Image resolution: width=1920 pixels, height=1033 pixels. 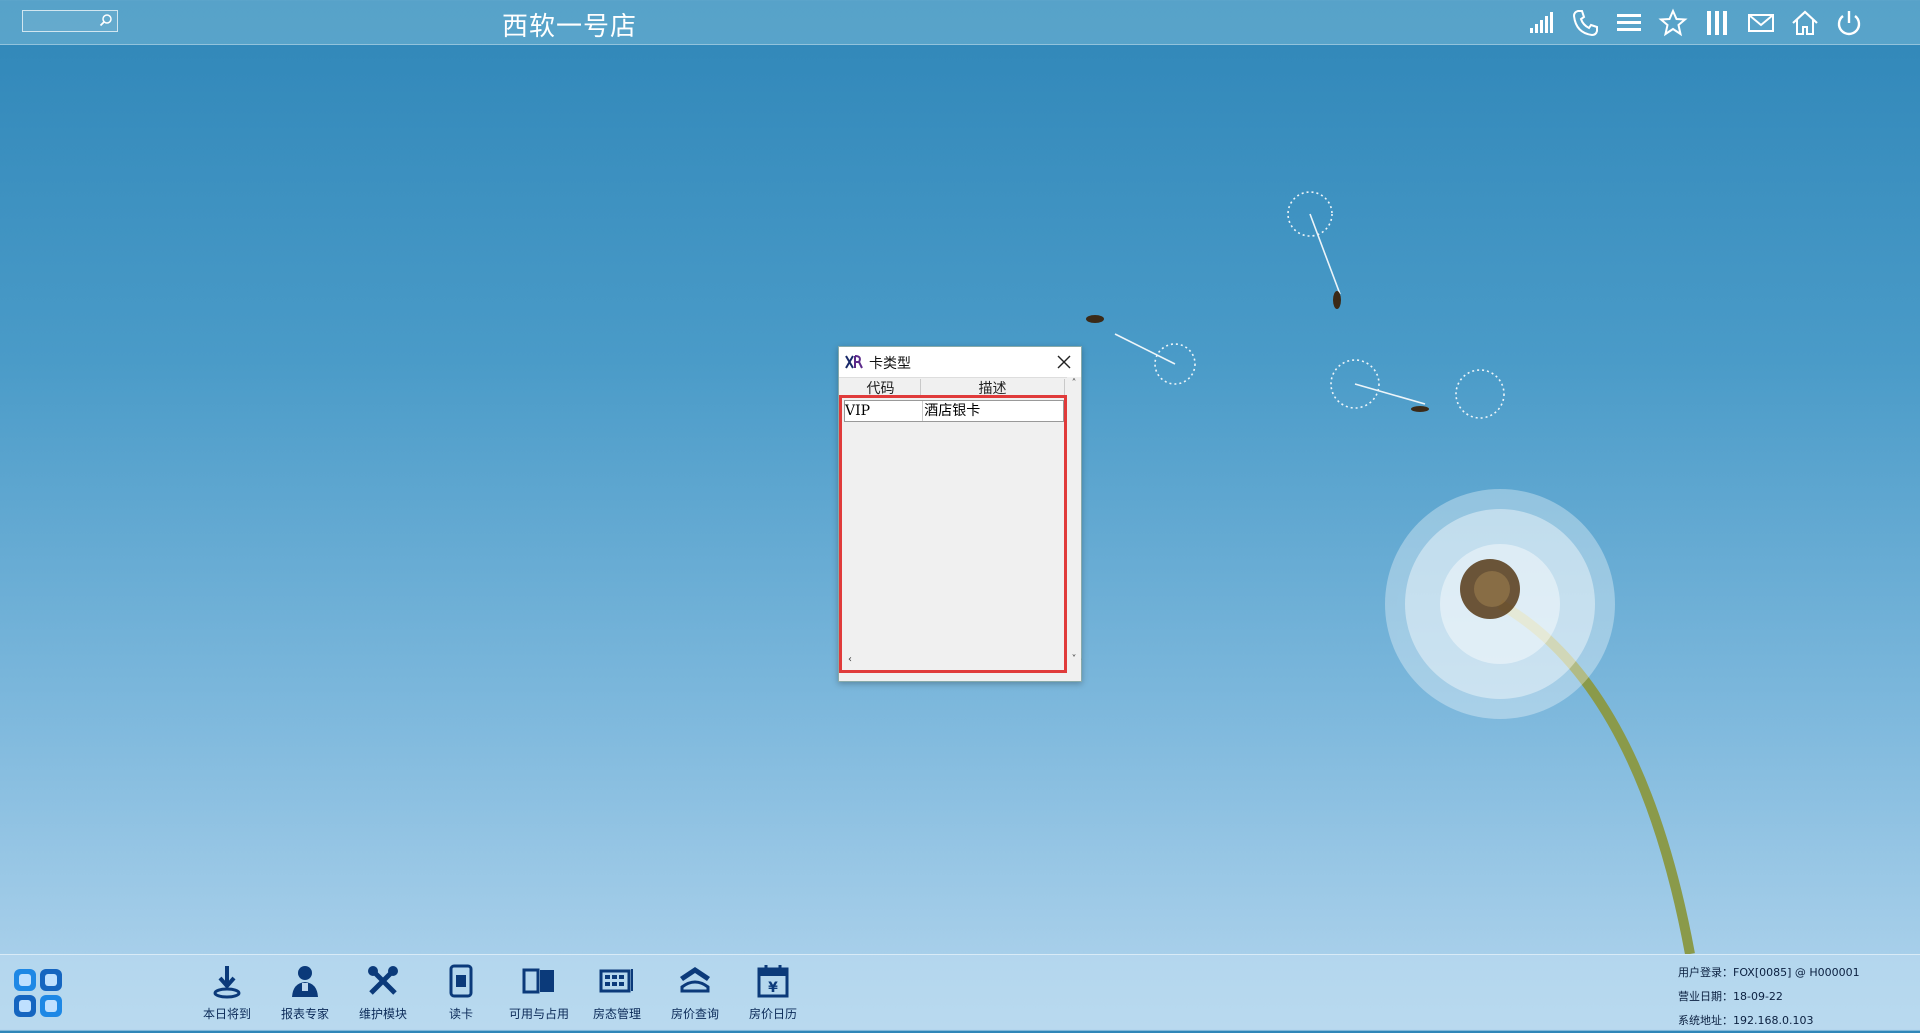 I want to click on app-label: 房态管理, so click(x=616, y=1014).